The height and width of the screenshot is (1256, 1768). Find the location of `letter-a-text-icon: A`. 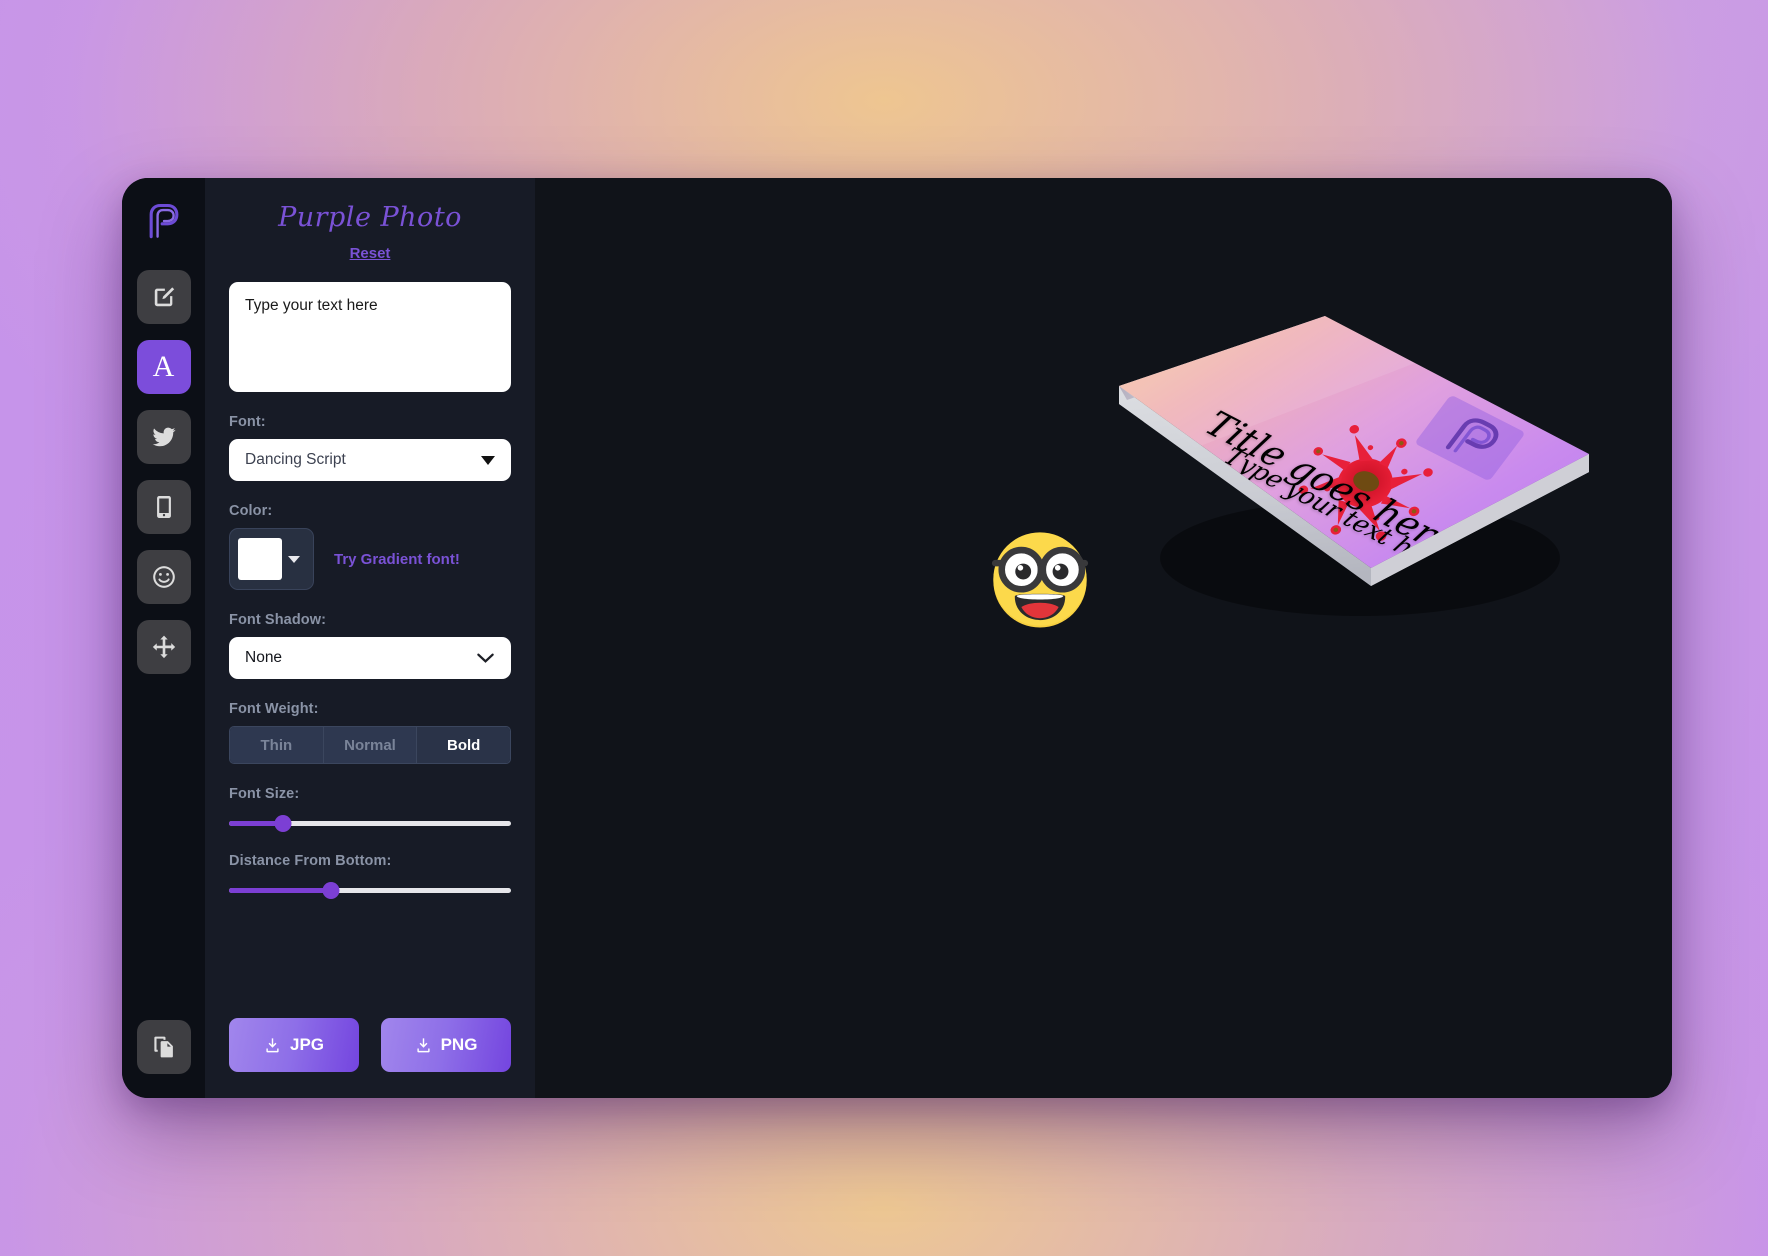

letter-a-text-icon: A is located at coordinates (163, 366).